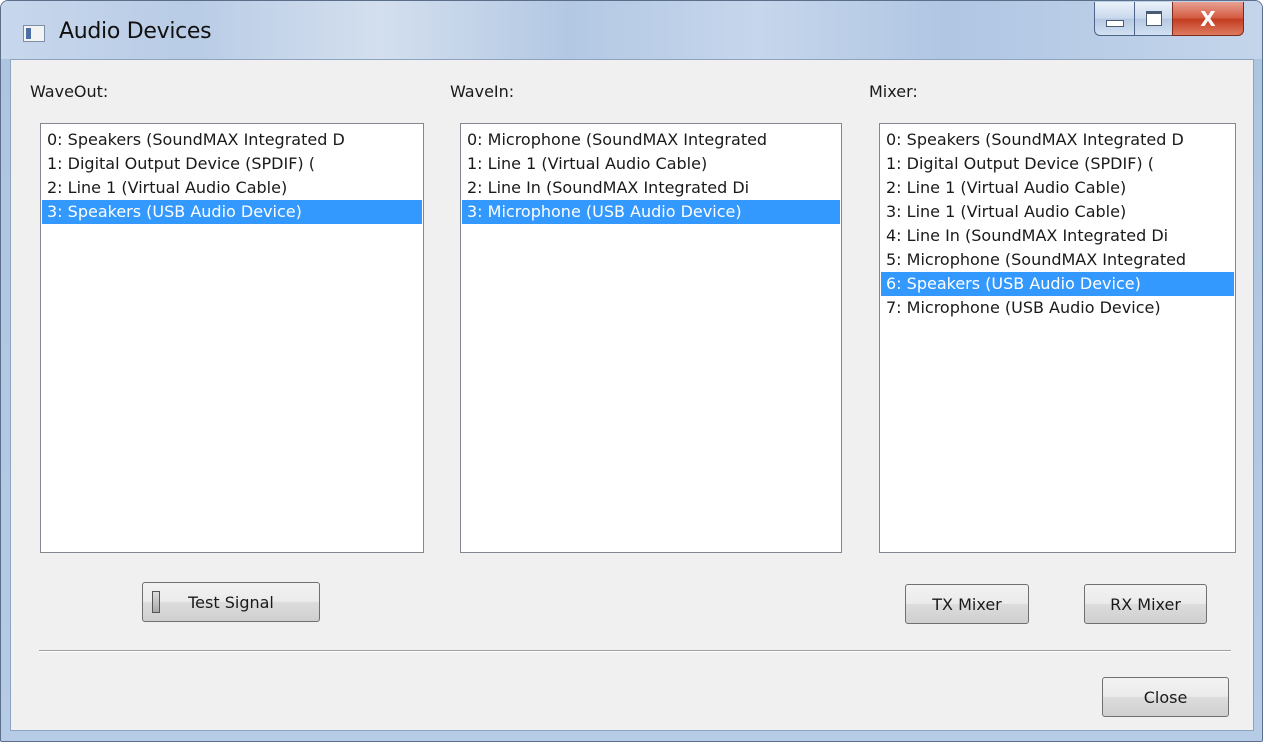  What do you see at coordinates (651, 212) in the screenshot?
I see `wavein-item: 3: Microphone (USB Audio Device)` at bounding box center [651, 212].